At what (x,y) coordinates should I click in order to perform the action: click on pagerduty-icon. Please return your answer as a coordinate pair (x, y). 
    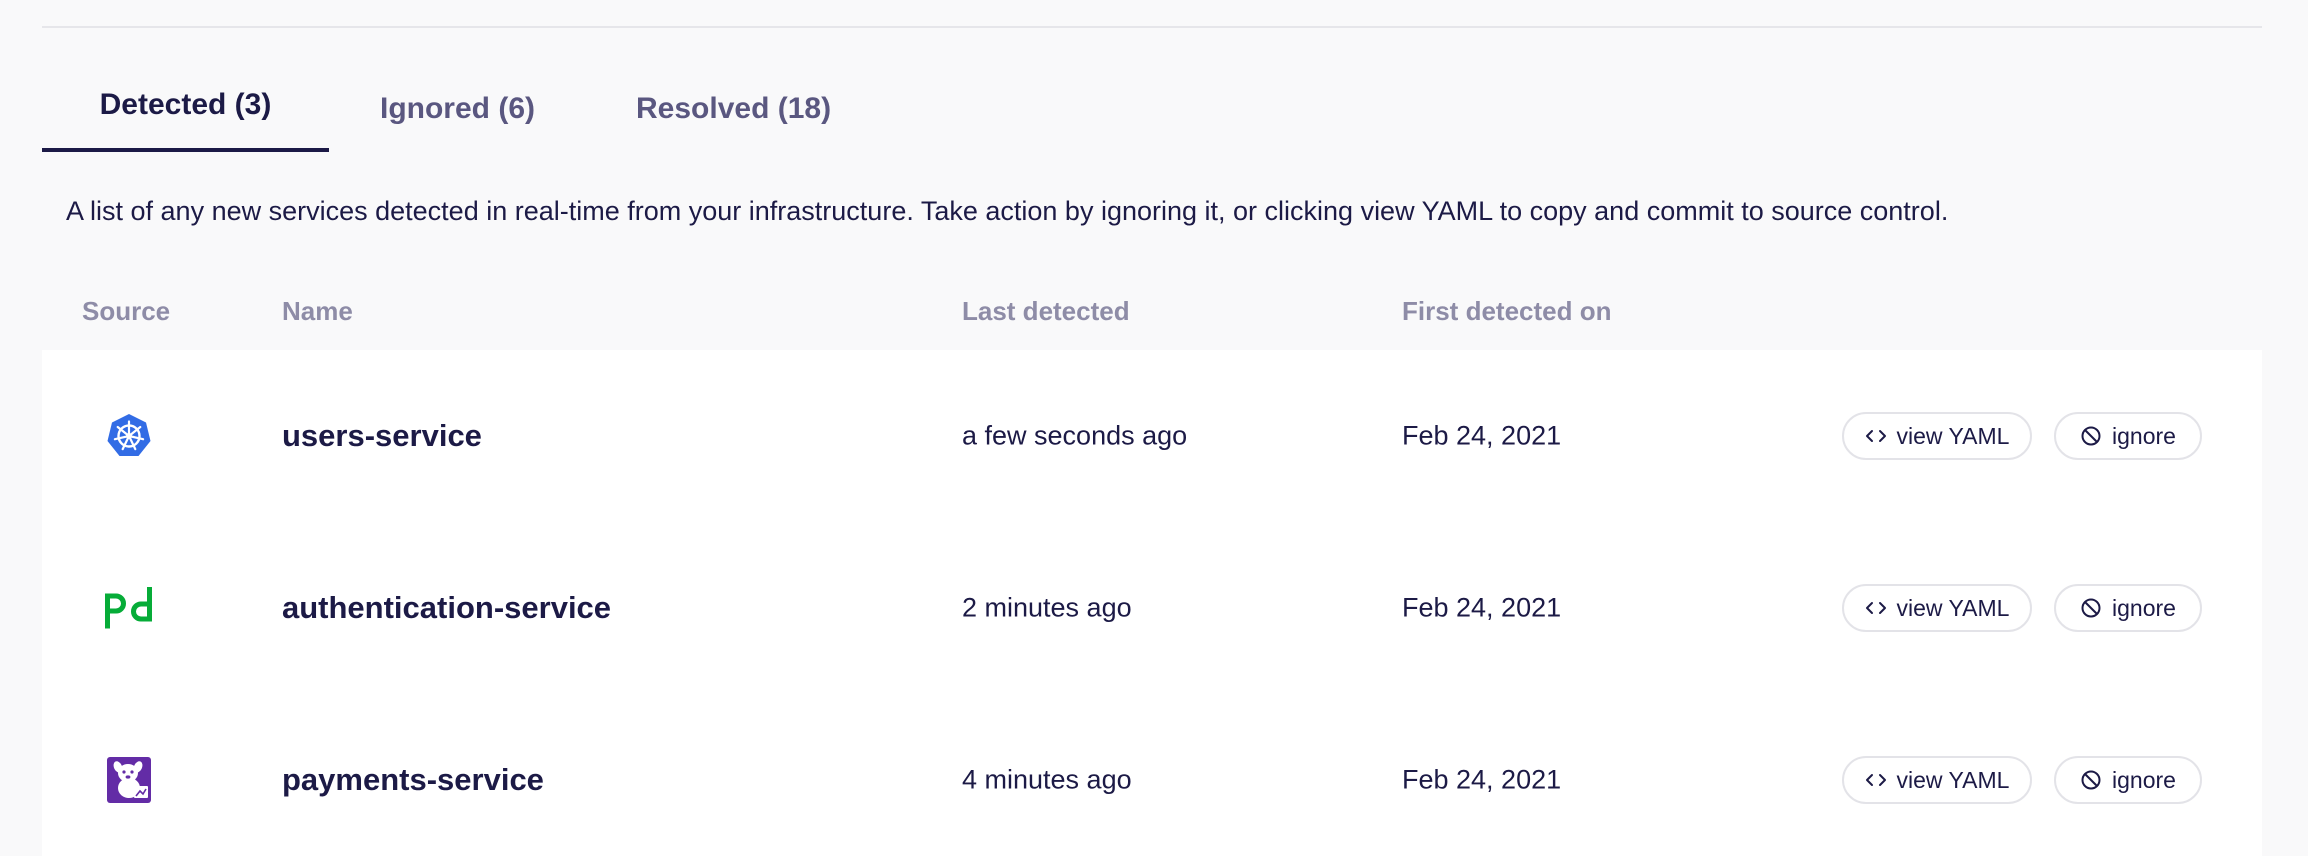
    Looking at the image, I should click on (129, 608).